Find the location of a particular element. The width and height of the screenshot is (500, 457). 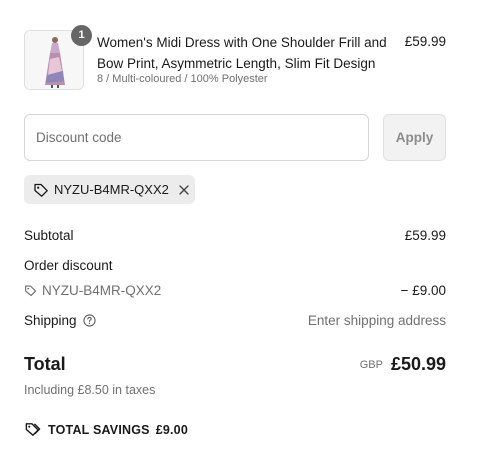

help-icon is located at coordinates (89, 320).